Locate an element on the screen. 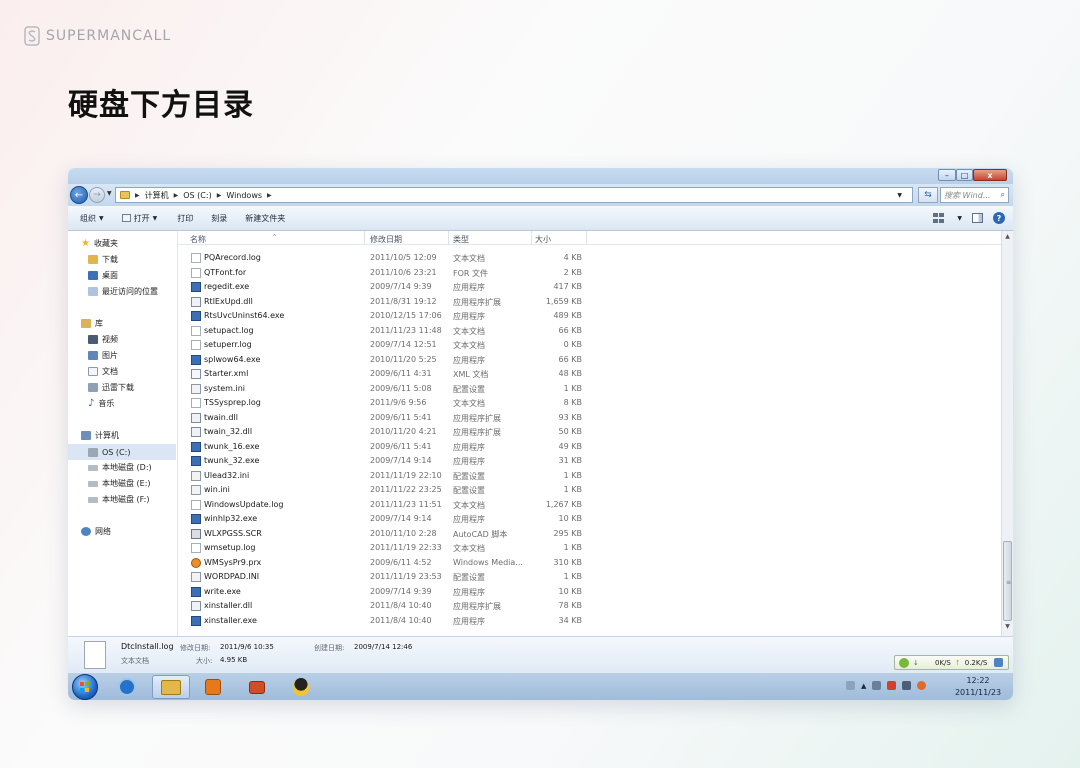 The height and width of the screenshot is (768, 1080). tray-expand-icon: ▲ is located at coordinates (863, 686).